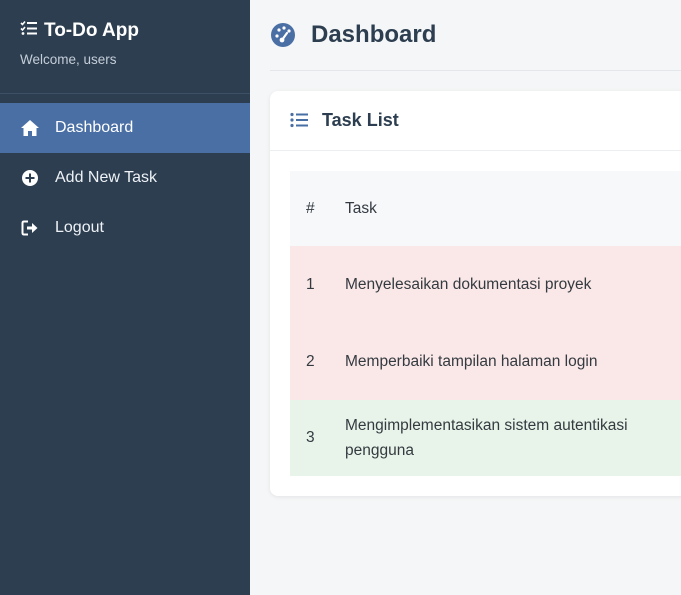 This screenshot has width=681, height=595. What do you see at coordinates (283, 35) in the screenshot?
I see `dashboard-gauge-icon` at bounding box center [283, 35].